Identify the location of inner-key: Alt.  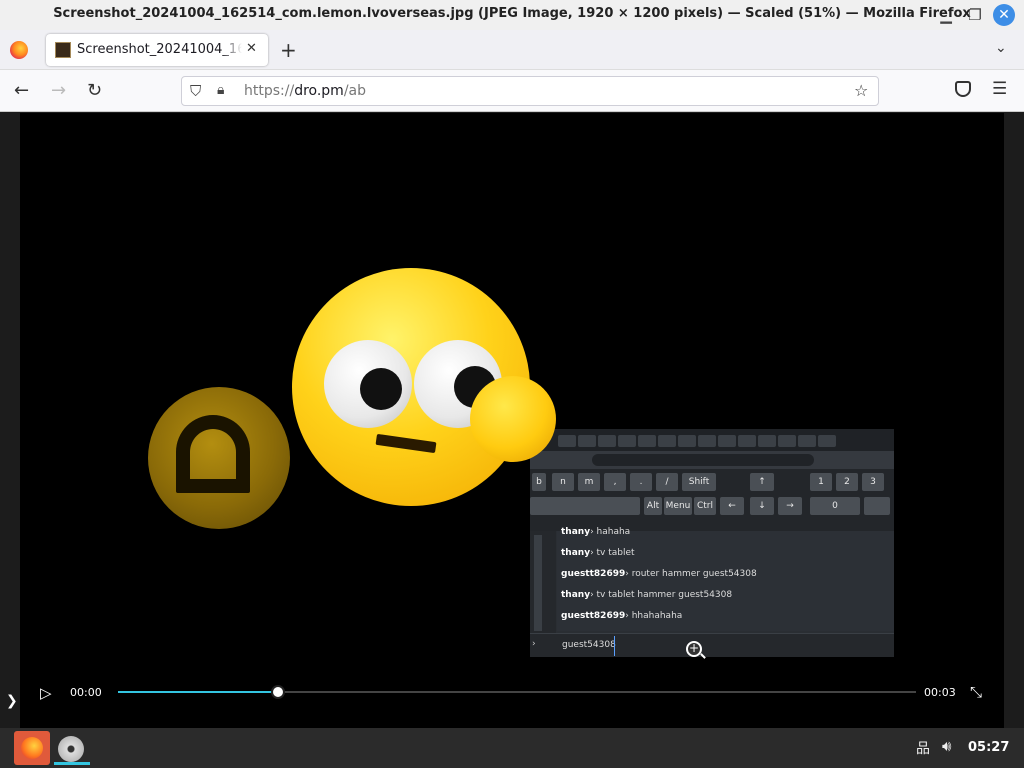
(653, 506).